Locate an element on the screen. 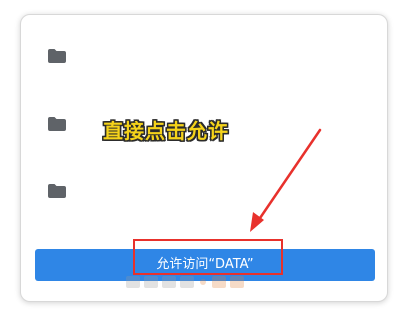 The width and height of the screenshot is (402, 310). instruction-caption: 直接点击允许 is located at coordinates (166, 131).